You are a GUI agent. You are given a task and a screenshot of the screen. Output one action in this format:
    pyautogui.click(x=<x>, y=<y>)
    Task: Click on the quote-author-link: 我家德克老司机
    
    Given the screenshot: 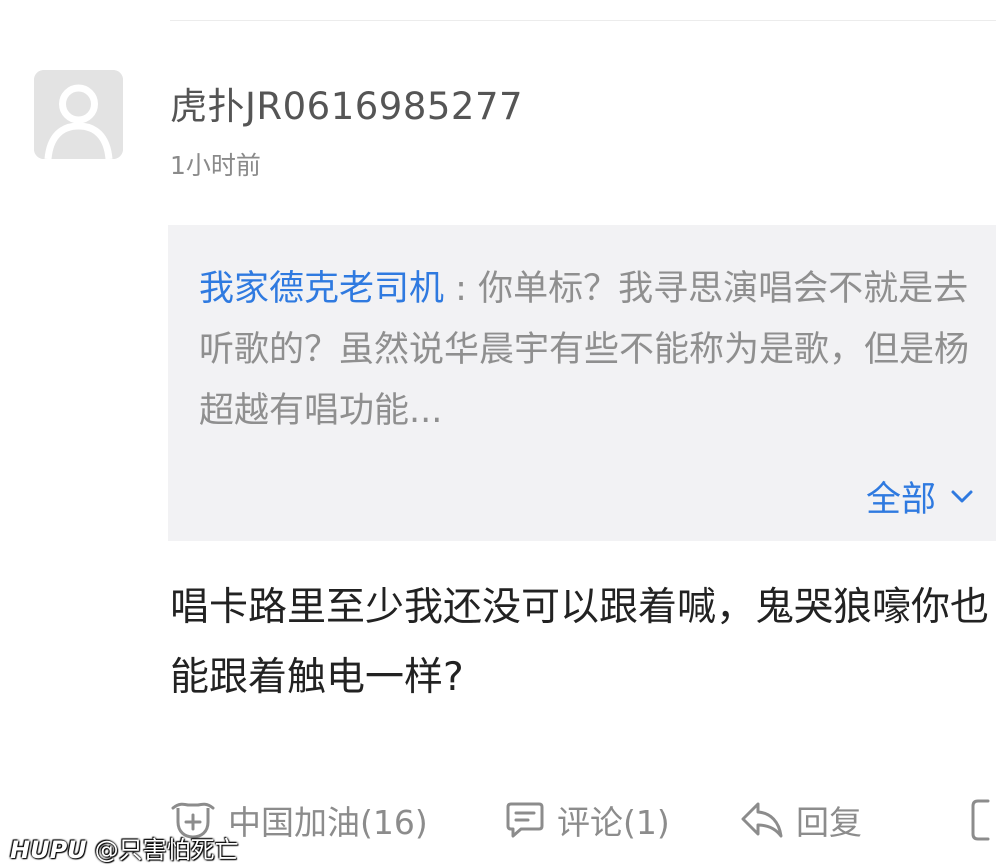 What is the action you would take?
    pyautogui.click(x=321, y=289)
    